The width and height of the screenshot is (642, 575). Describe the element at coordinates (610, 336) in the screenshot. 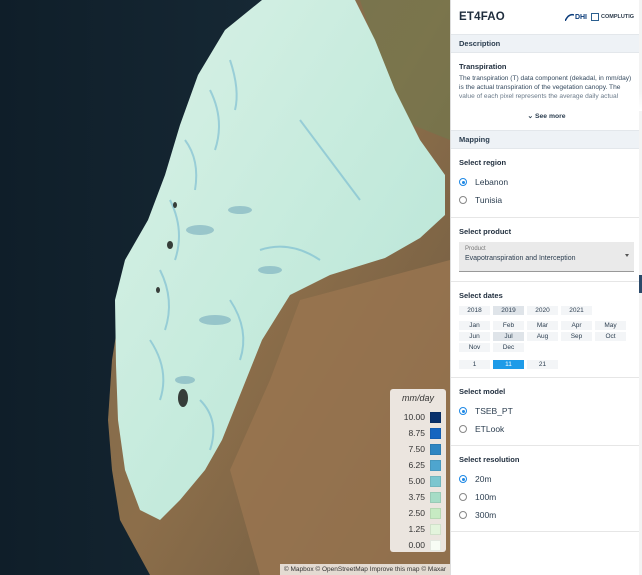

I see `month-chip: Oct` at that location.